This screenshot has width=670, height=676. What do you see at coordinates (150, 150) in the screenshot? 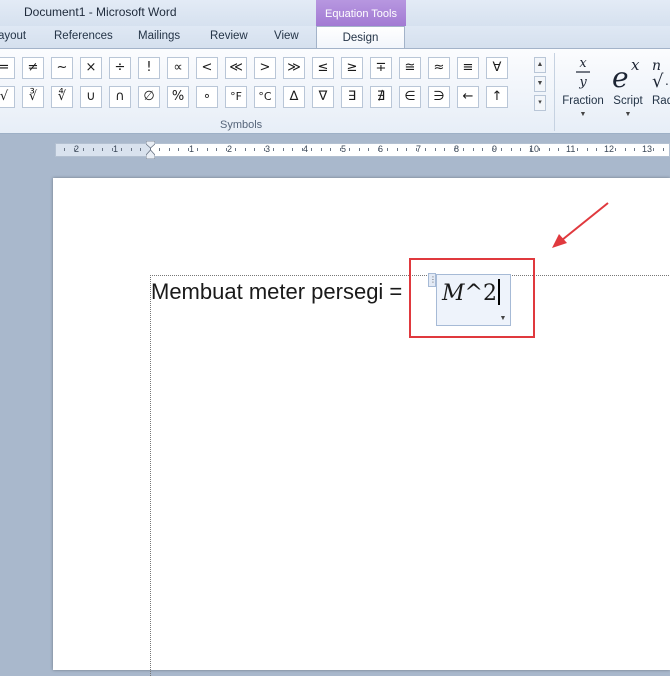
I see `indent-marker-icon` at bounding box center [150, 150].